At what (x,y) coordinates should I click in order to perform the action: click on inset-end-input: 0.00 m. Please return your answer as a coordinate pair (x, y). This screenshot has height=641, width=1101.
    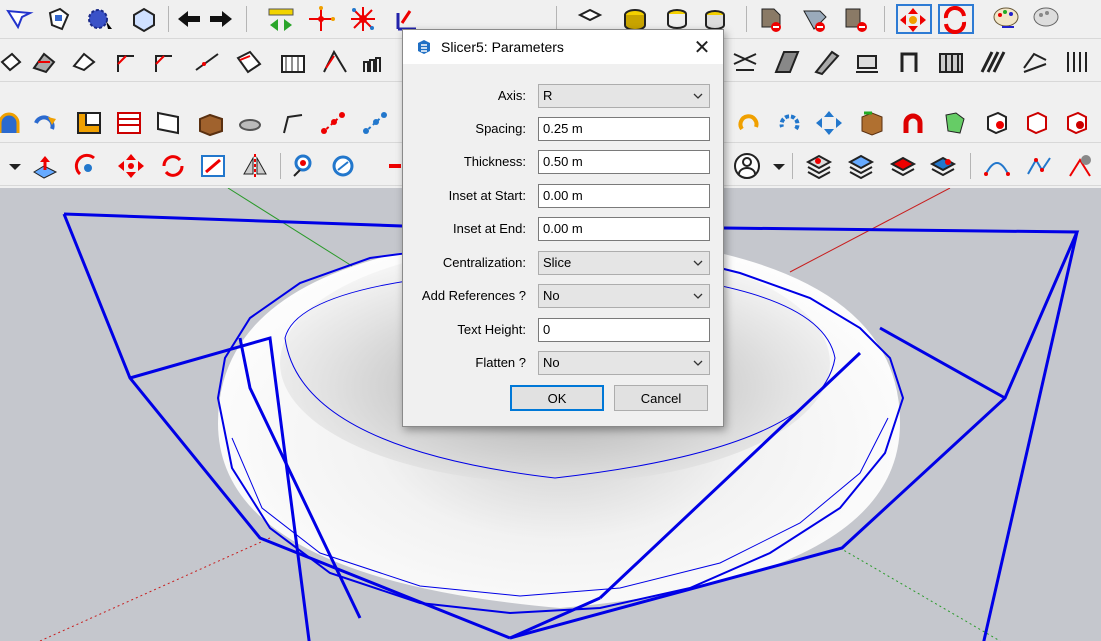
    Looking at the image, I should click on (624, 229).